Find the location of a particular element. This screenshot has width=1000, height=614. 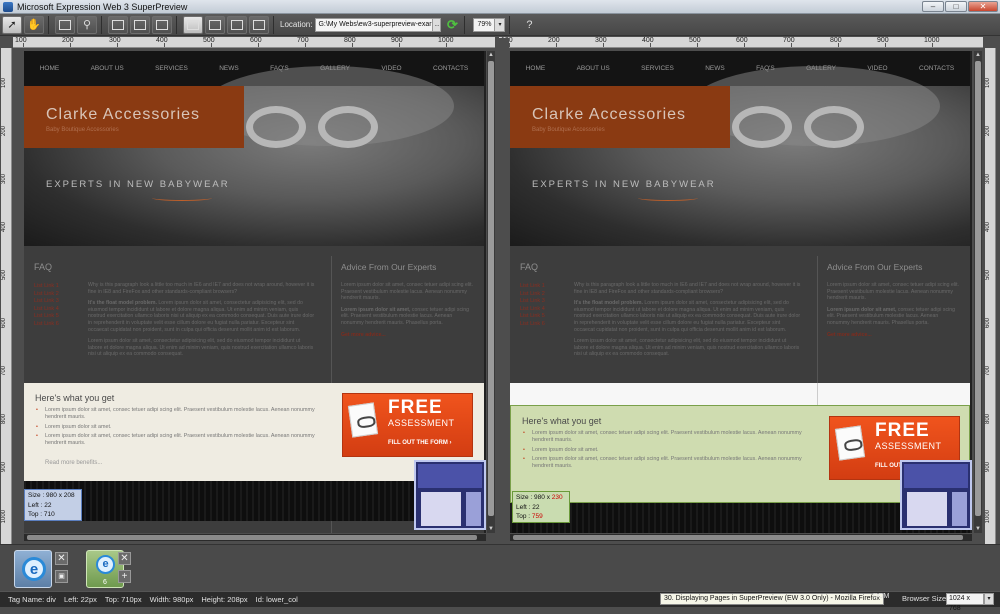

pointer-tool-button: ➚ is located at coordinates (12, 24).